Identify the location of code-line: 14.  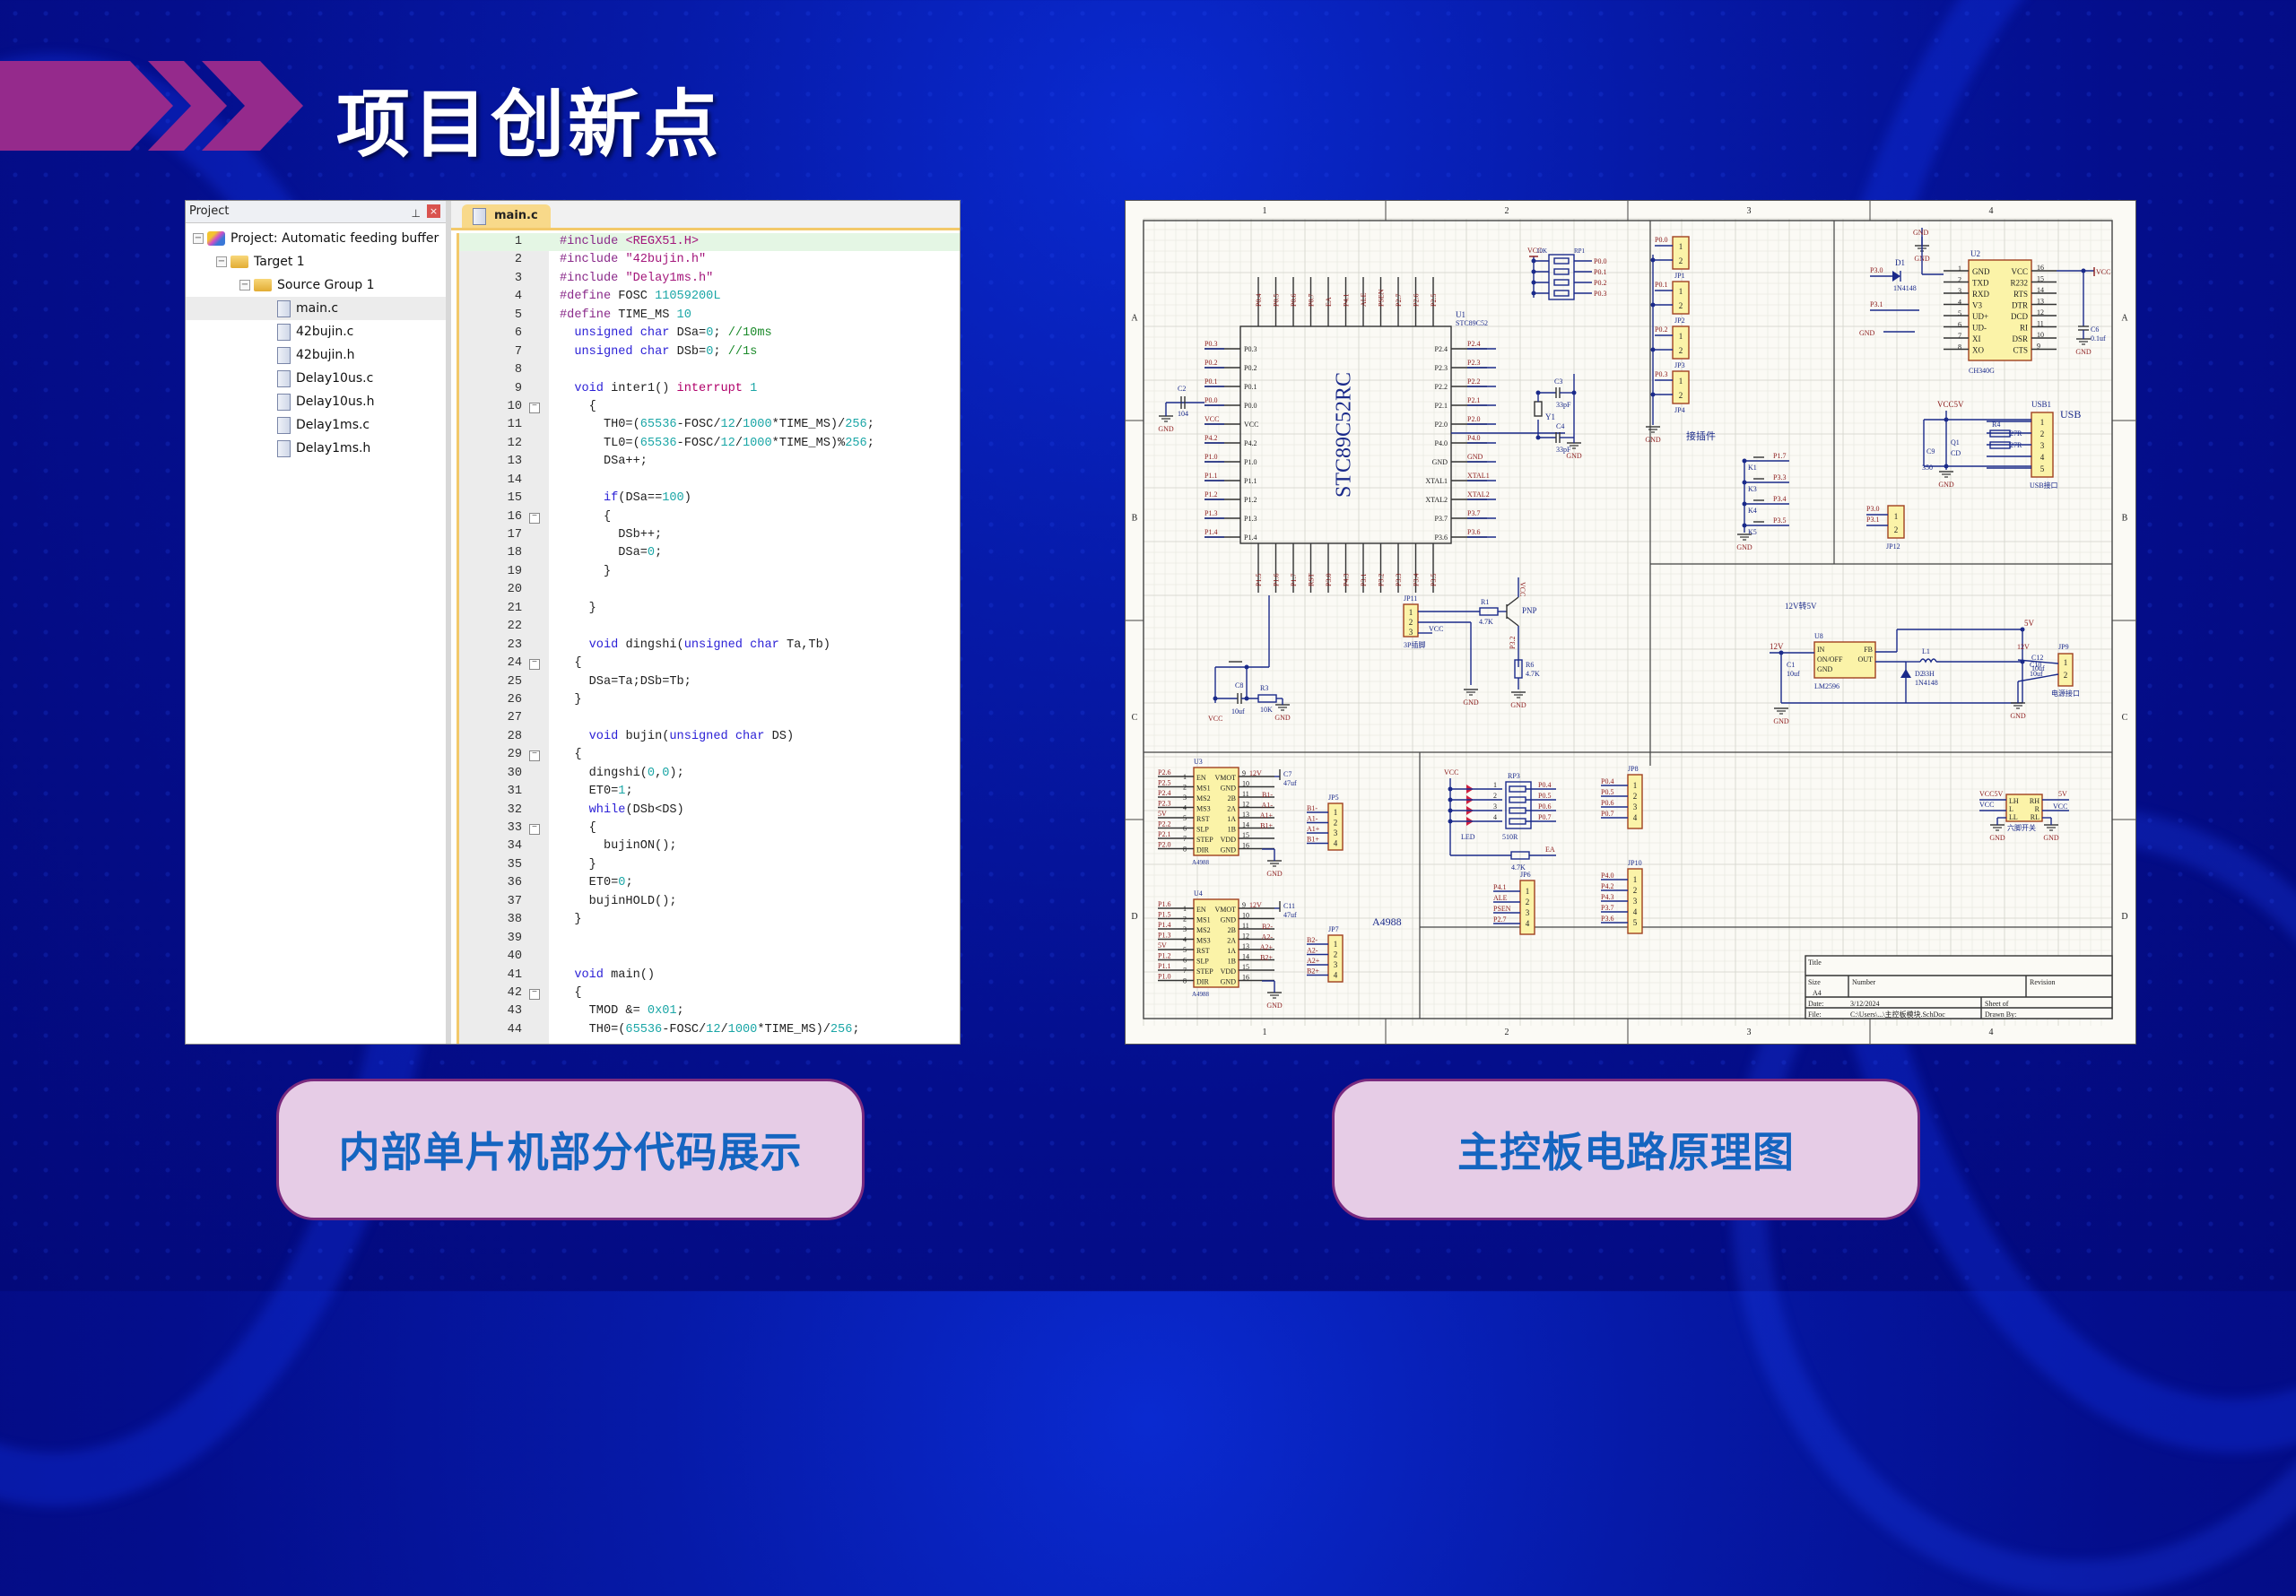
(709, 481).